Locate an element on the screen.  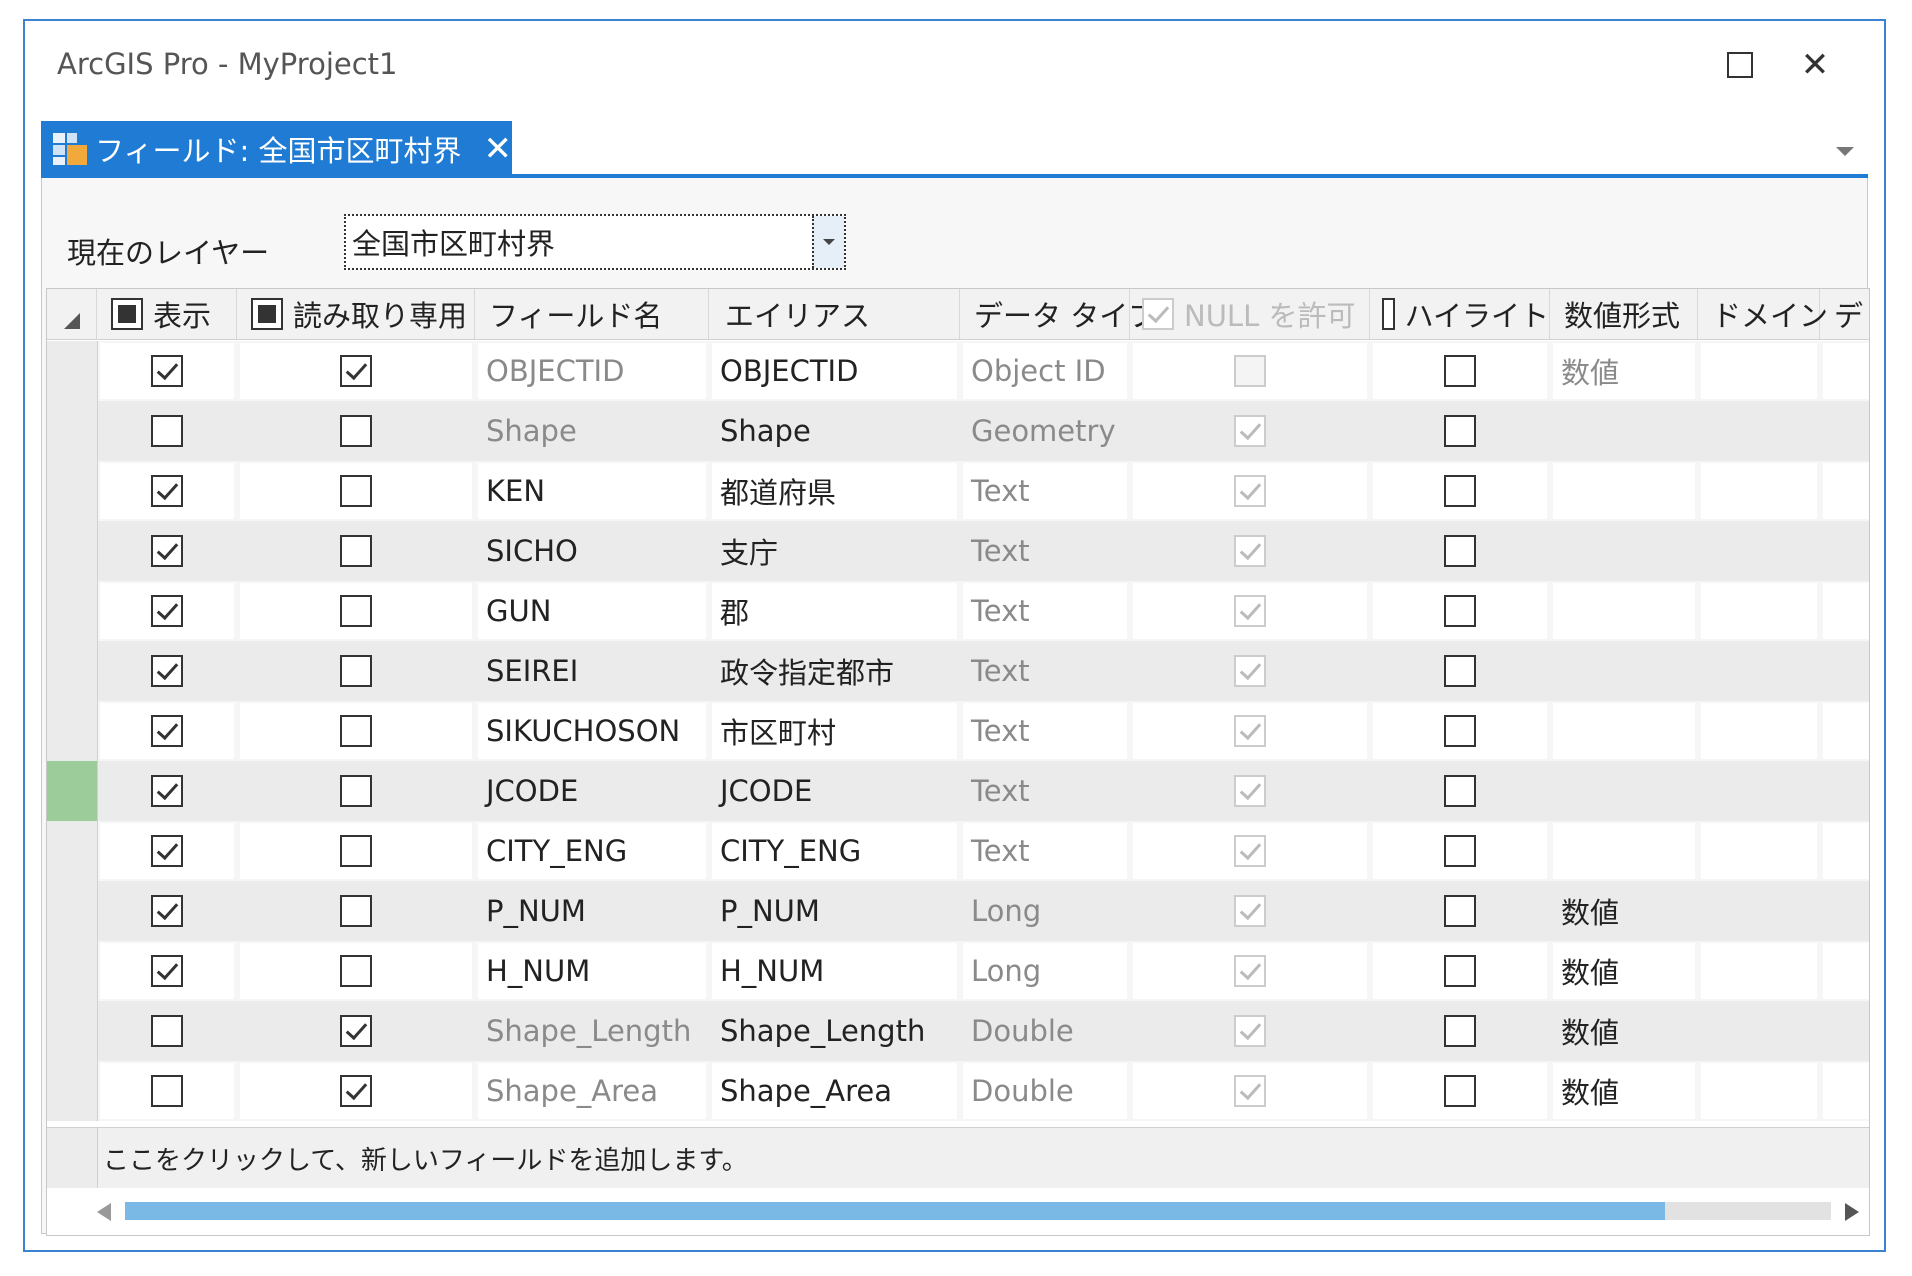
add-field-row: ここをクリックして、新しいフィールドを追加します。 is located at coordinates (958, 1157).